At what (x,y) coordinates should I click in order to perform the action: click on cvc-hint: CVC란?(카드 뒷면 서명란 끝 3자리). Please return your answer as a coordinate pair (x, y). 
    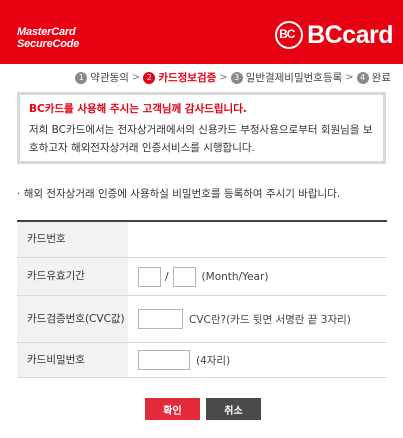
    Looking at the image, I should click on (270, 319).